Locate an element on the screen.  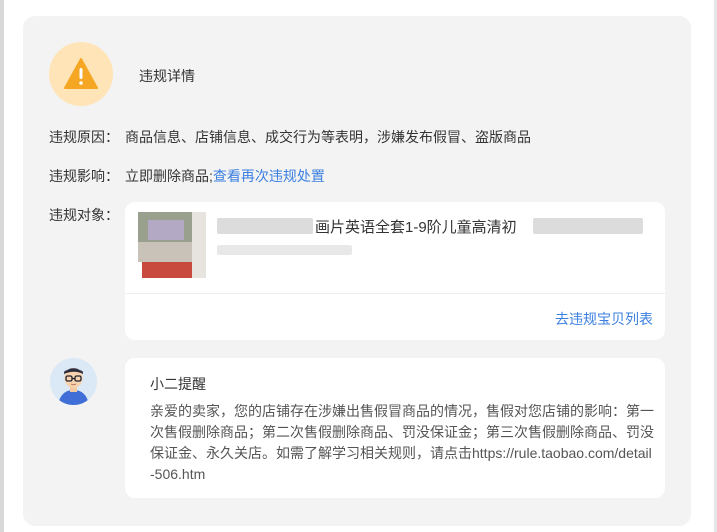
warning-badge is located at coordinates (81, 74).